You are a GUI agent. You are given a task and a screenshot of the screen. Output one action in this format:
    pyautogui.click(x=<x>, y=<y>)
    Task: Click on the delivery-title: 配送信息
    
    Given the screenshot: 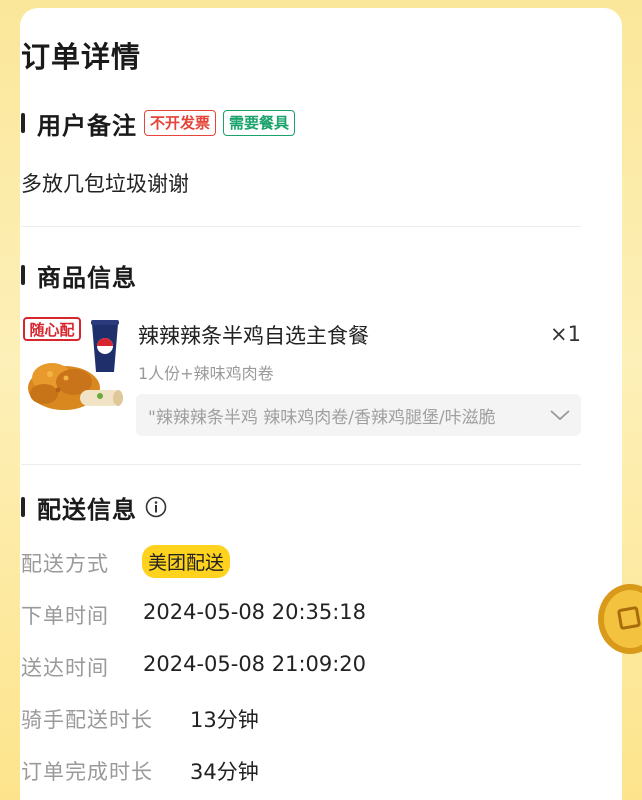 What is the action you would take?
    pyautogui.click(x=87, y=509)
    